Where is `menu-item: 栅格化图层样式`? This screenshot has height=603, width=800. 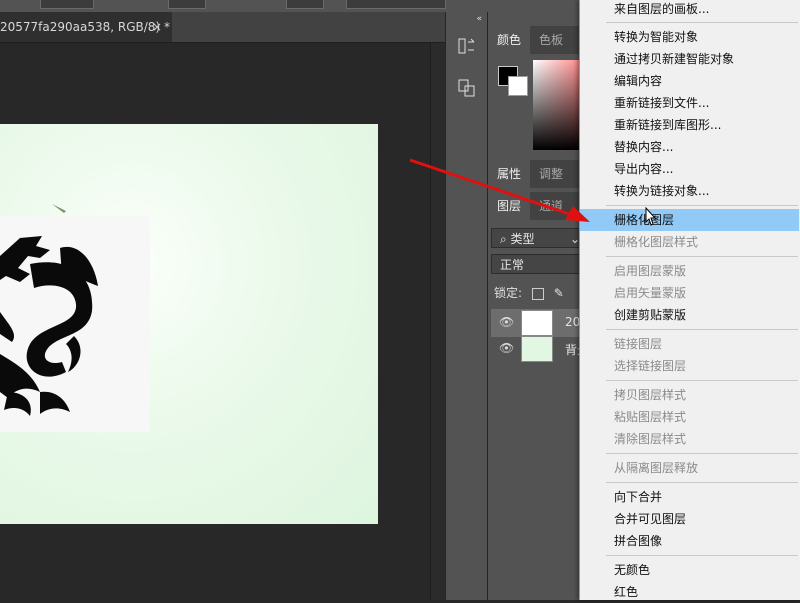
menu-item: 栅格化图层样式 is located at coordinates (656, 242).